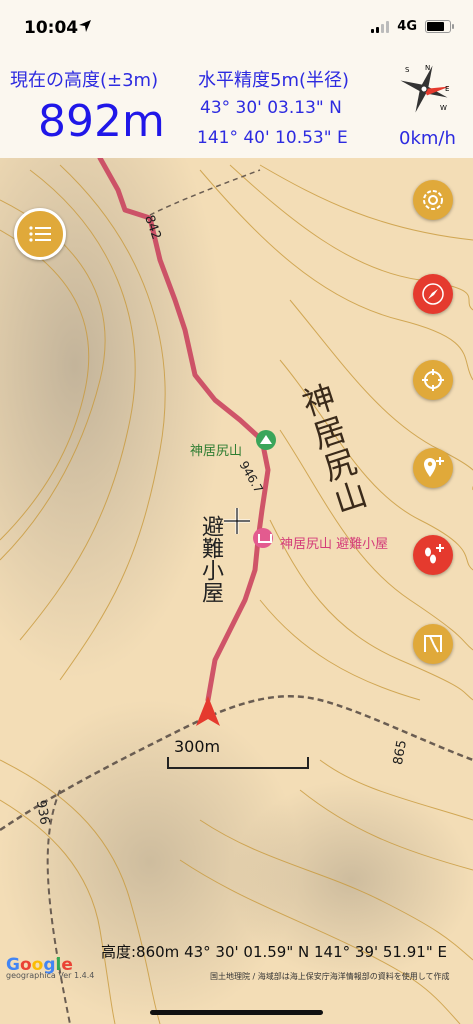 This screenshot has height=1024, width=473. Describe the element at coordinates (266, 440) in the screenshot. I see `peak-icon` at that location.